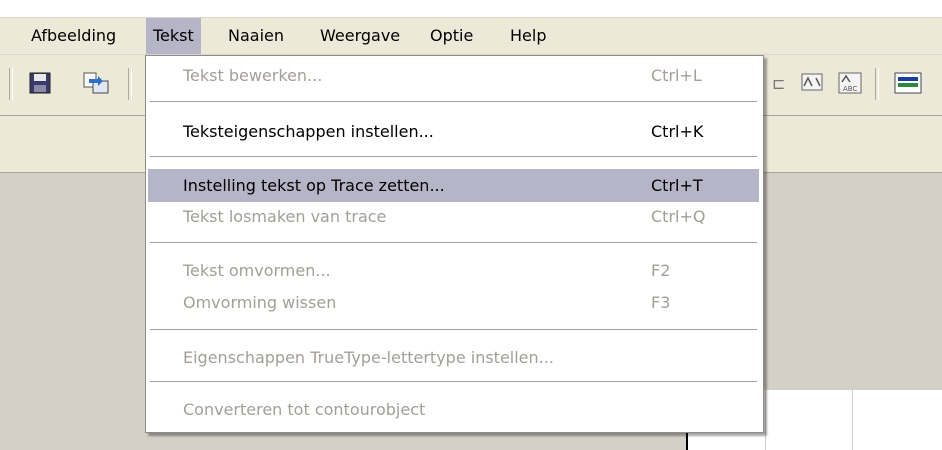  Describe the element at coordinates (256, 36) in the screenshot. I see `menu-naaien: Naaien` at that location.